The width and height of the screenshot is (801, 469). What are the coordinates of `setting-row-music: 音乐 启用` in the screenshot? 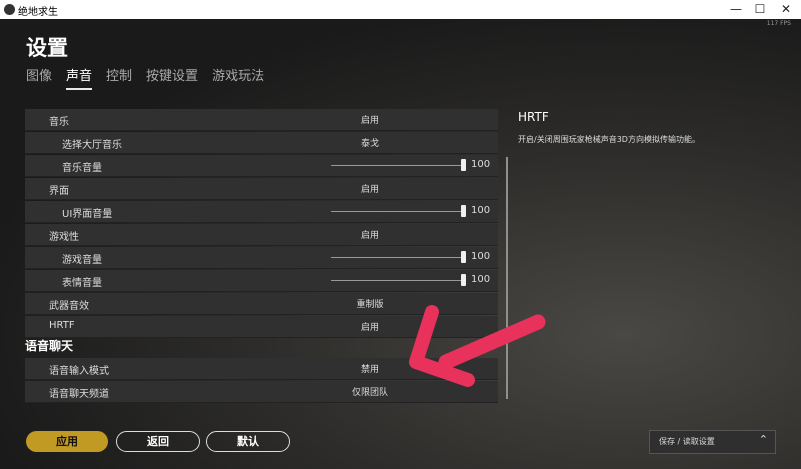 It's located at (261, 120).